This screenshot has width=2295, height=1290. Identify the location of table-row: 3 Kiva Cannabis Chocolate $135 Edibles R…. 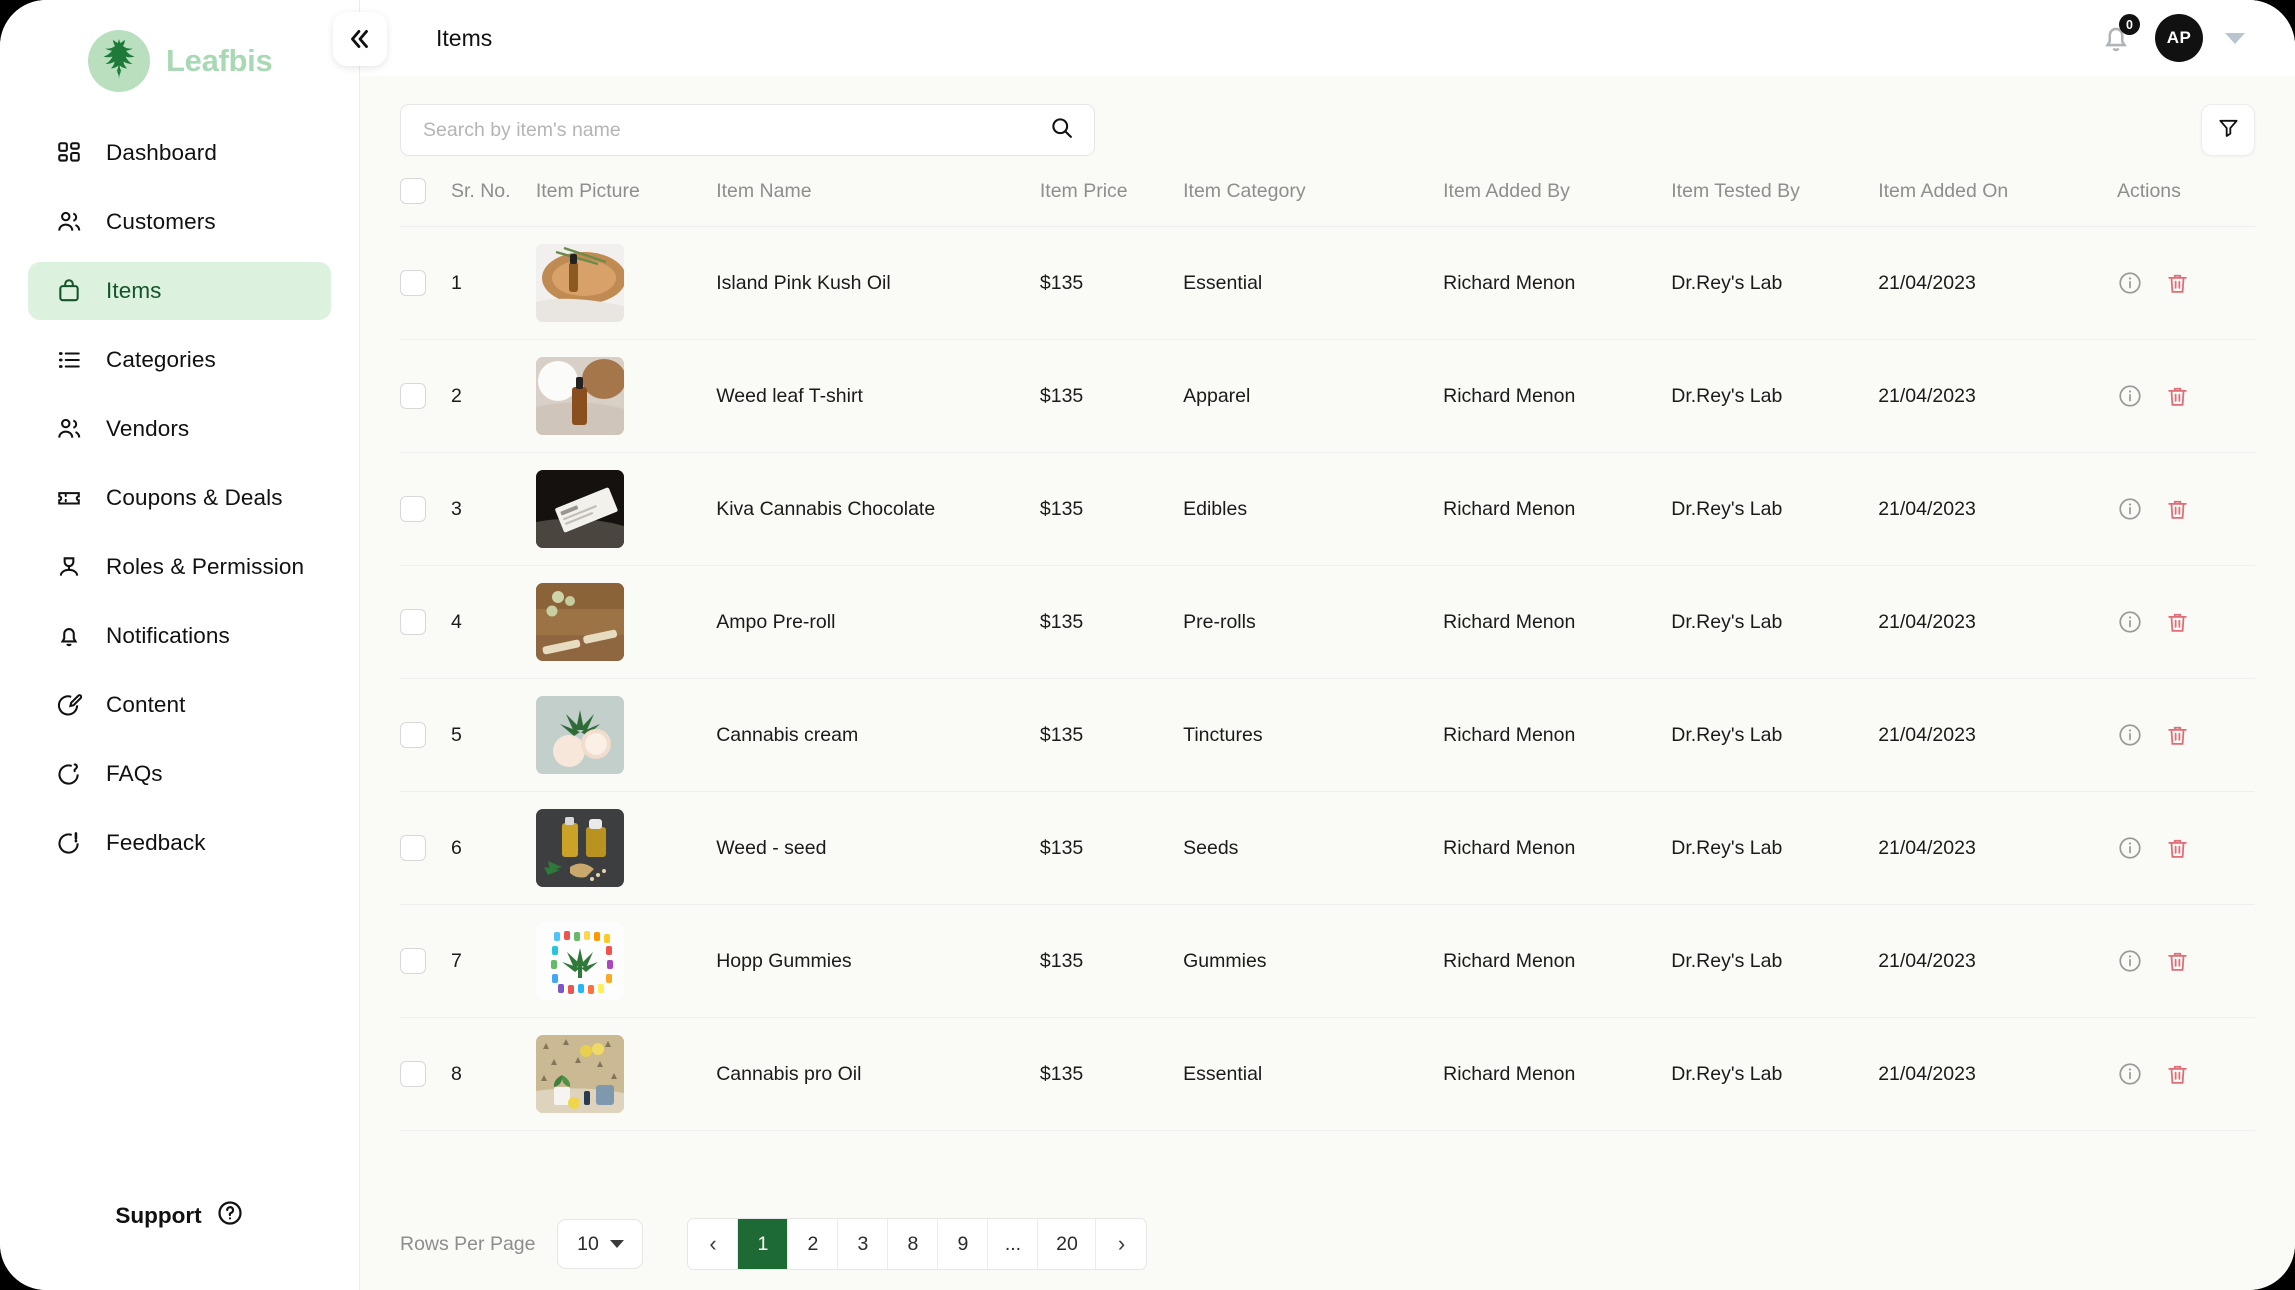
(1327, 509).